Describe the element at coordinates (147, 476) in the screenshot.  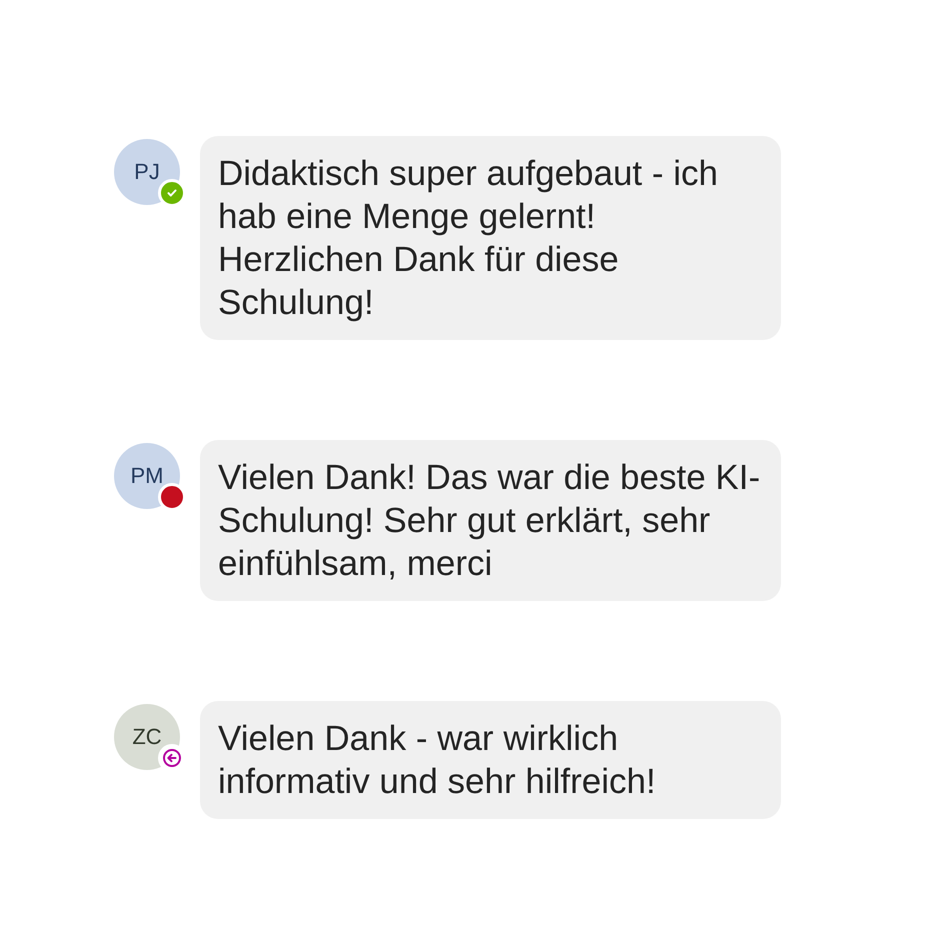
I see `avatar-initials: PM` at that location.